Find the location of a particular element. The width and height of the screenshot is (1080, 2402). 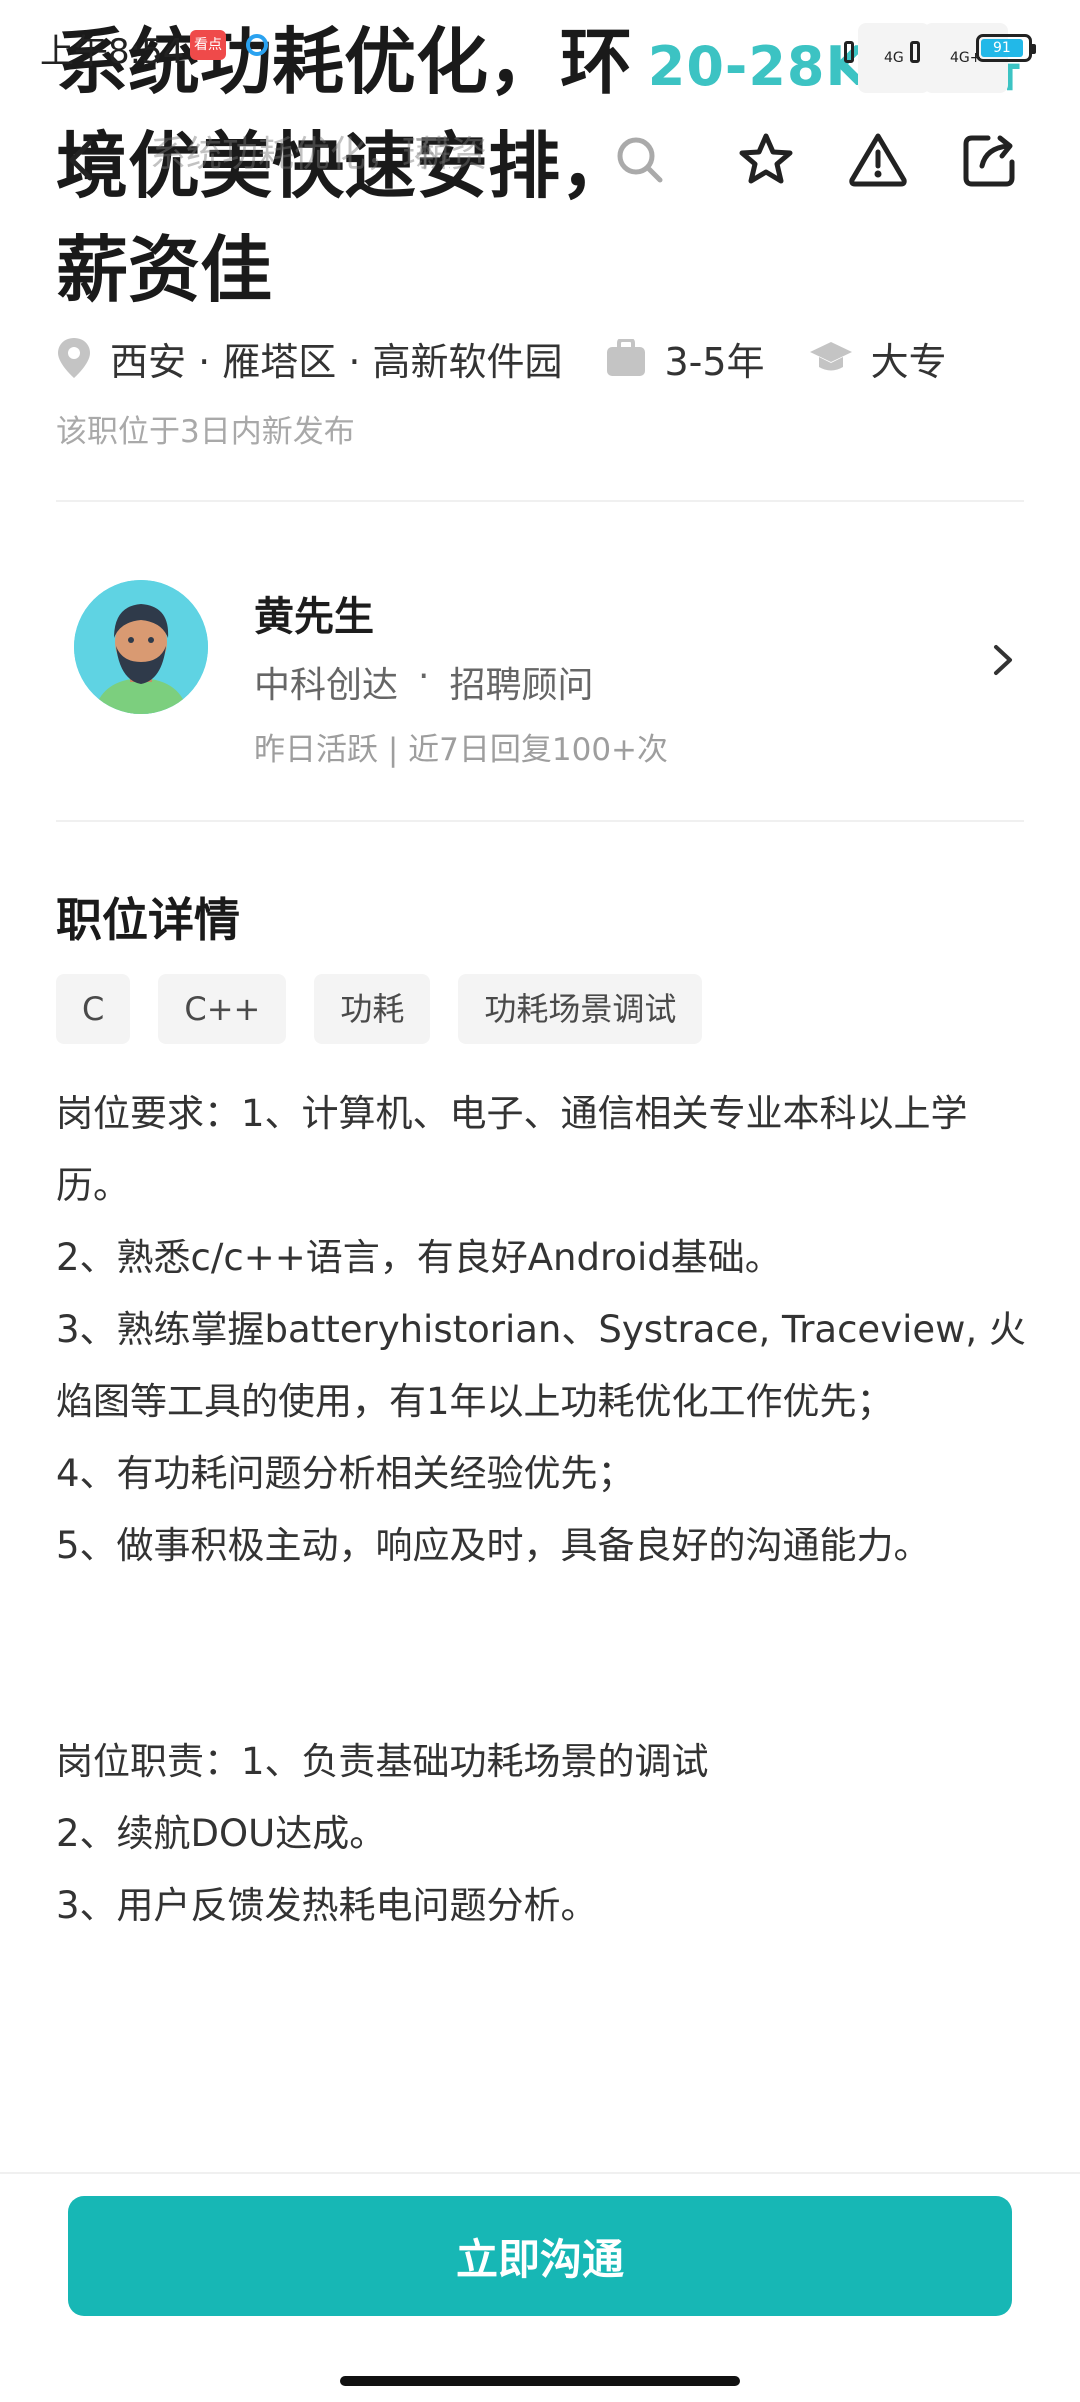

warning-icon is located at coordinates (878, 160).